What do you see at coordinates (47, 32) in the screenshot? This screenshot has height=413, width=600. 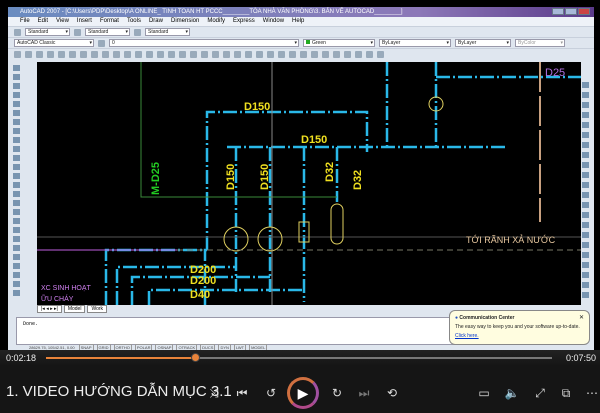 I see `text-style-select: Standard` at bounding box center [47, 32].